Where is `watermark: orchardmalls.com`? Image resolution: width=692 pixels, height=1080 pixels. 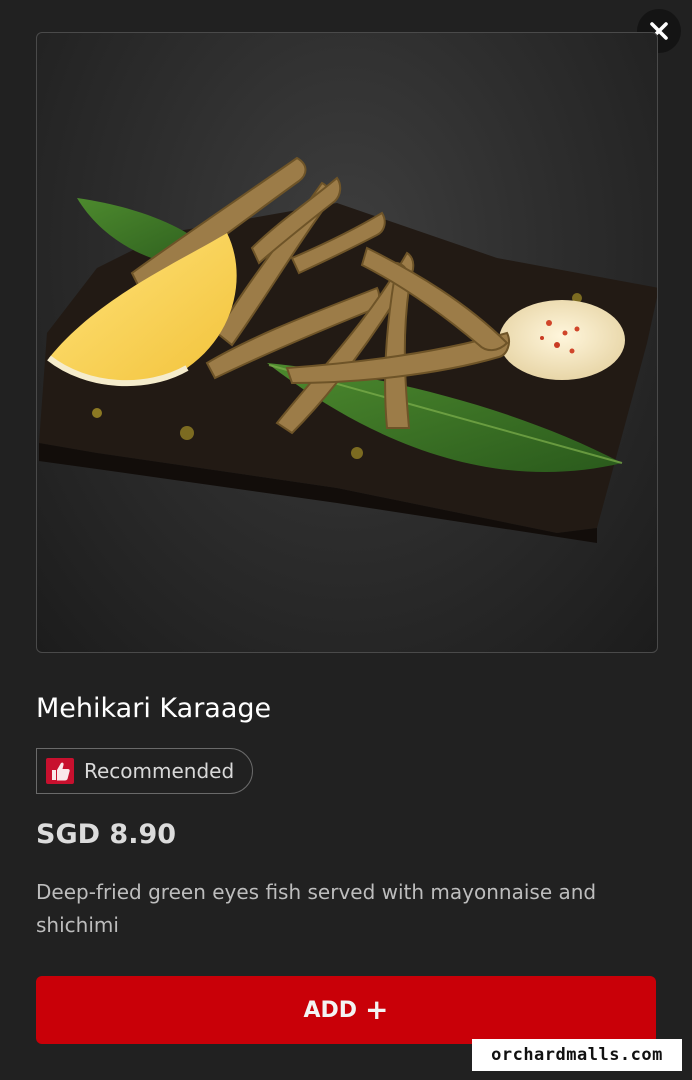 watermark: orchardmalls.com is located at coordinates (577, 1055).